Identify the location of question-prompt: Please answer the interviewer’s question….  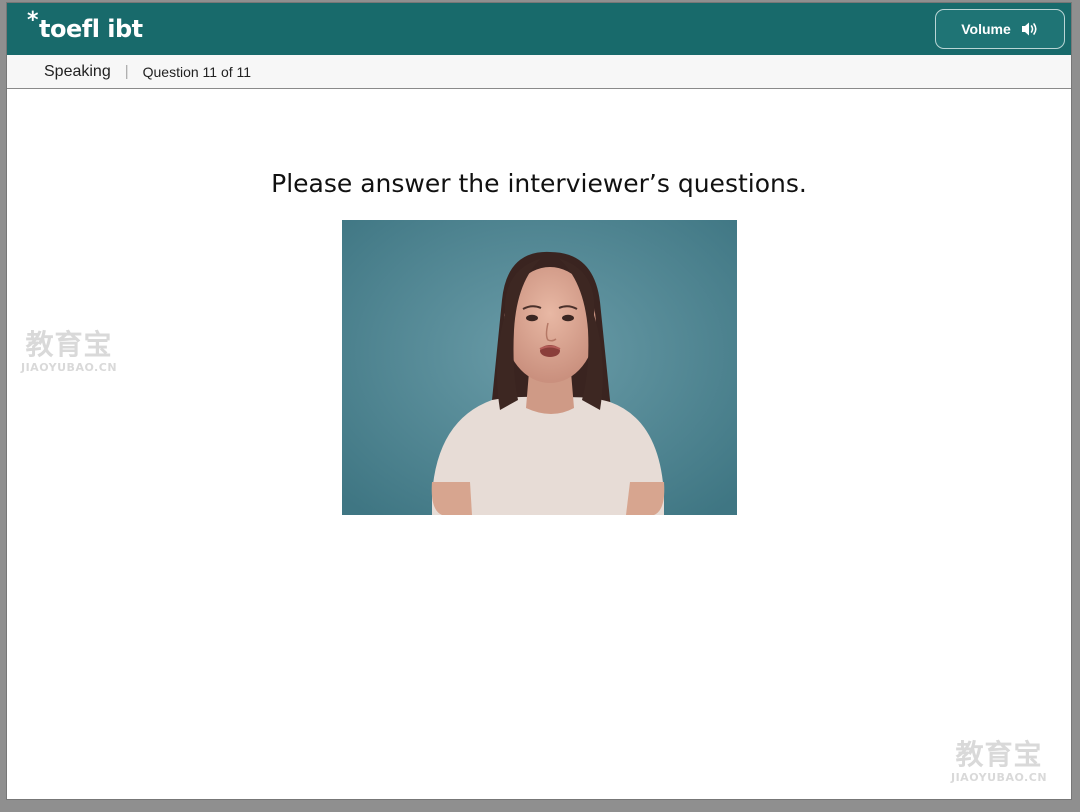
(539, 183).